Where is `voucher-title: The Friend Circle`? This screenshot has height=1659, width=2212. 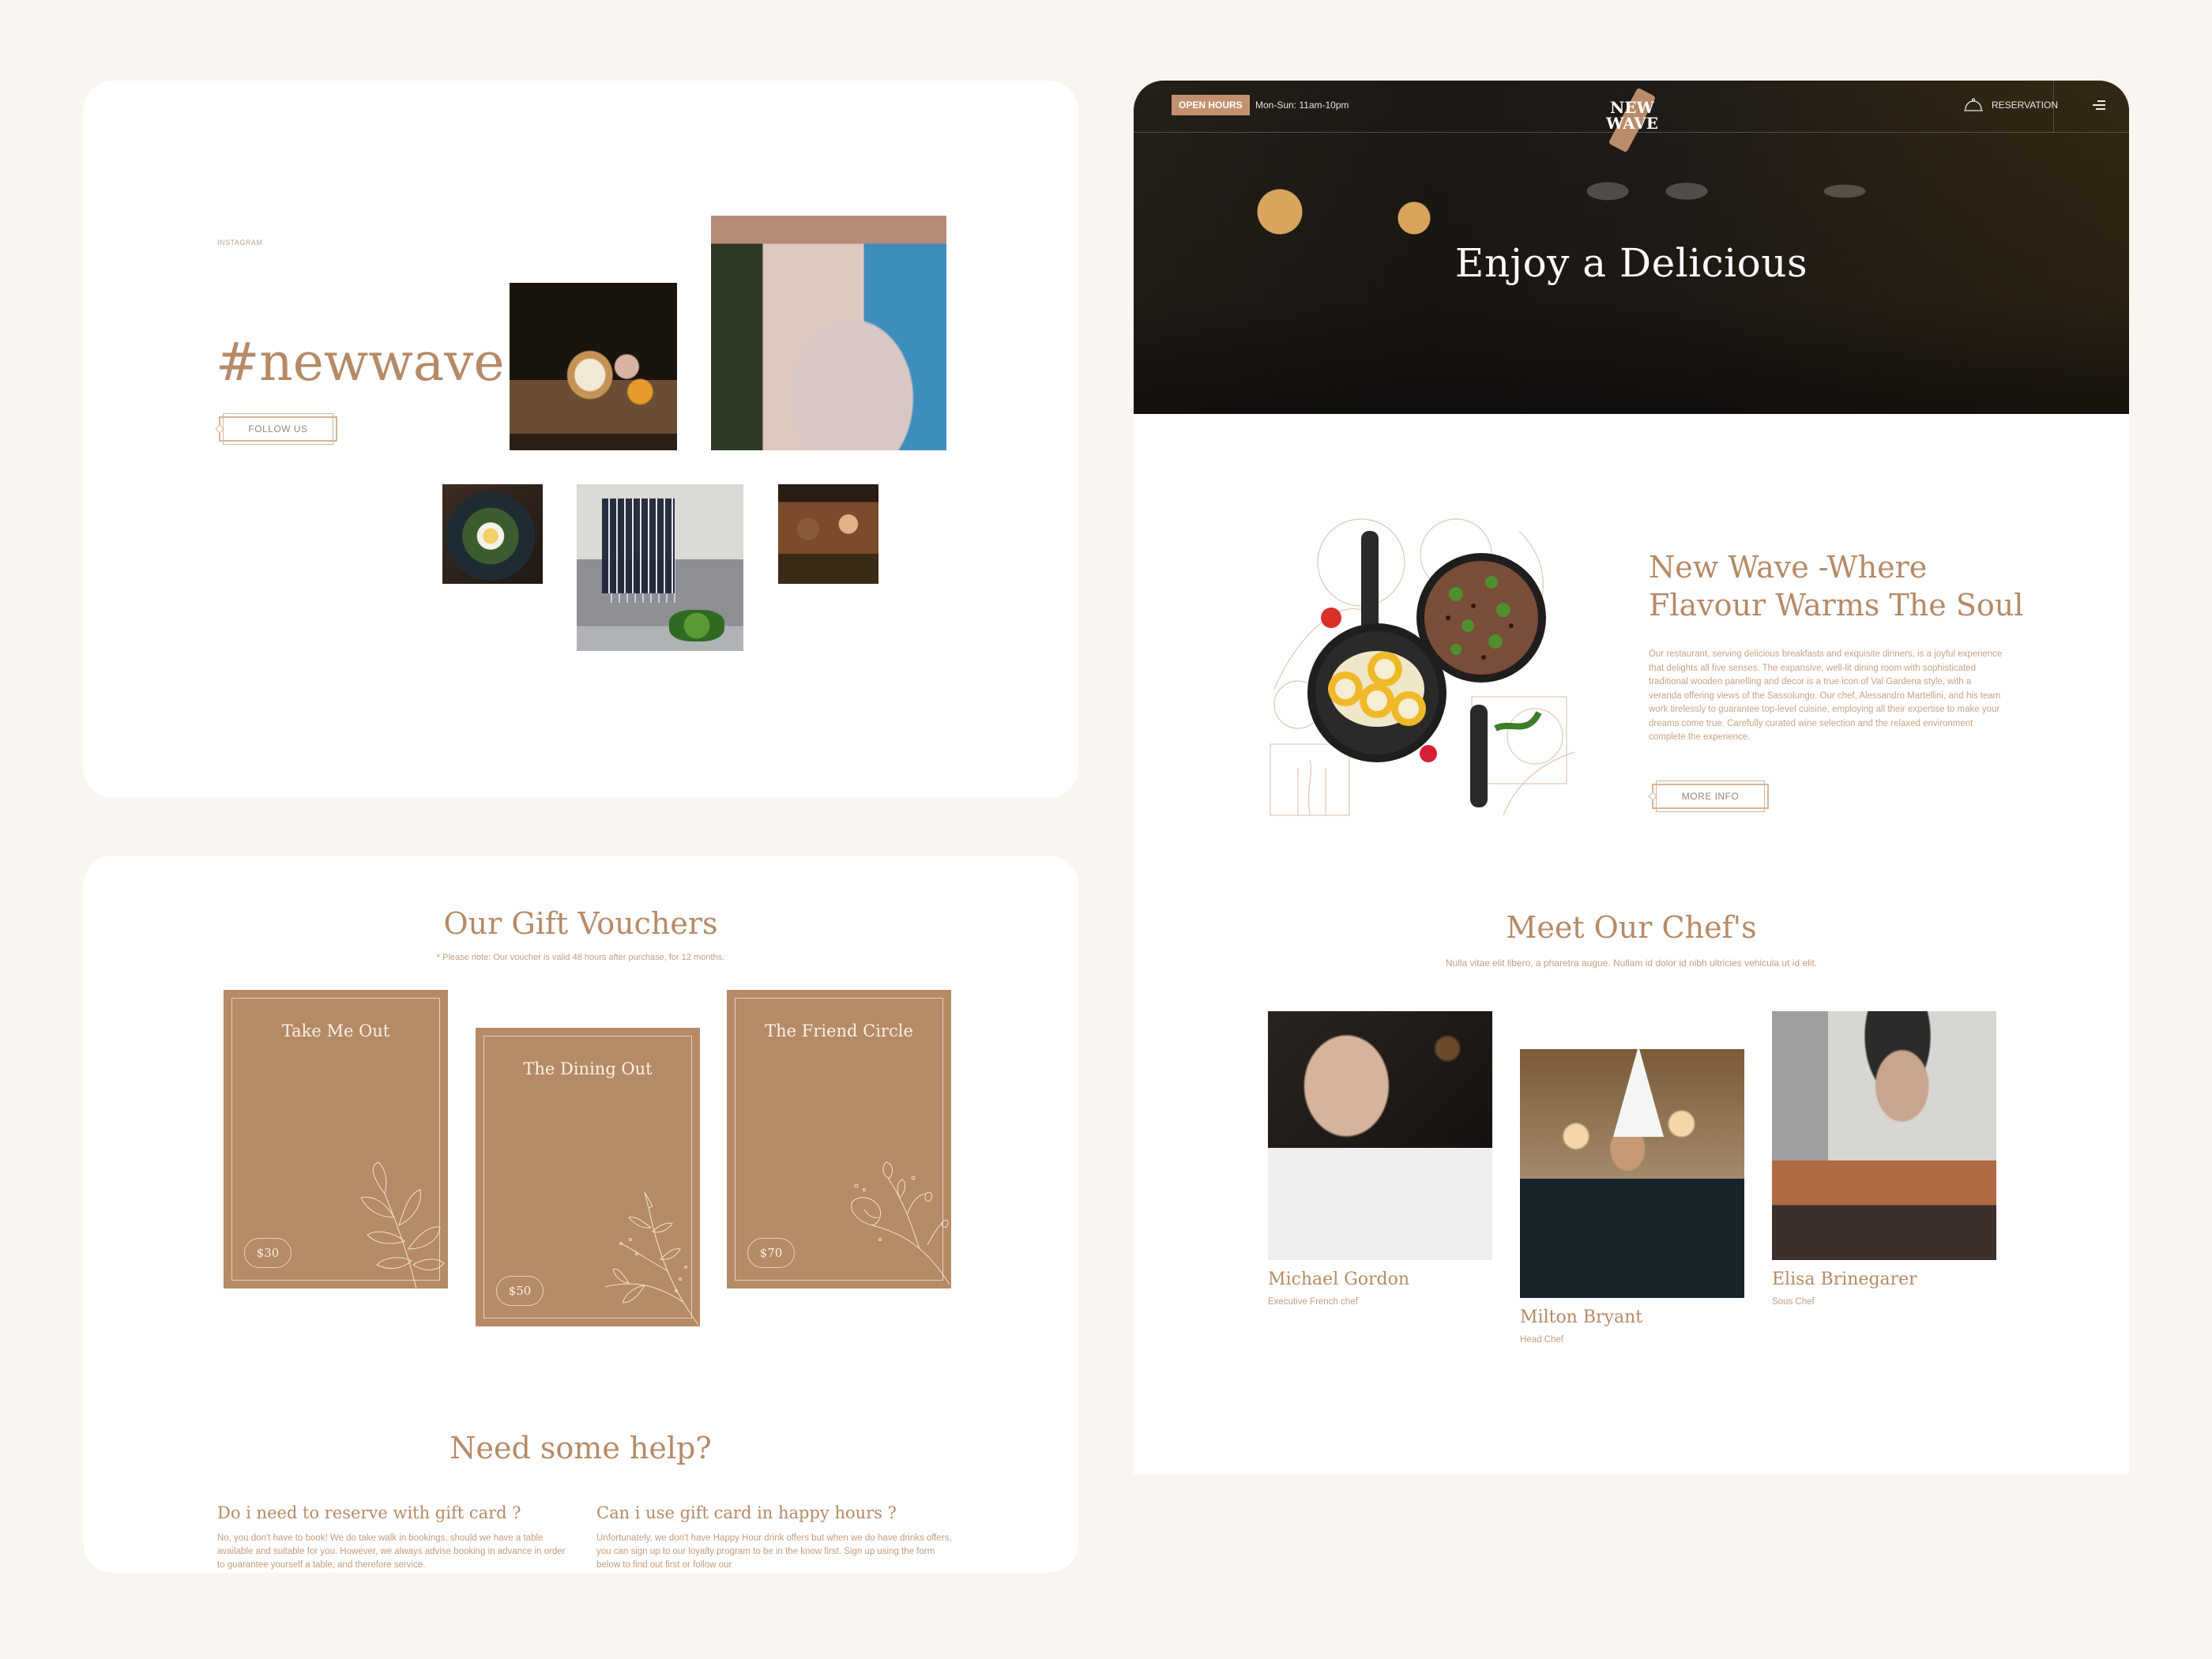 voucher-title: The Friend Circle is located at coordinates (839, 1031).